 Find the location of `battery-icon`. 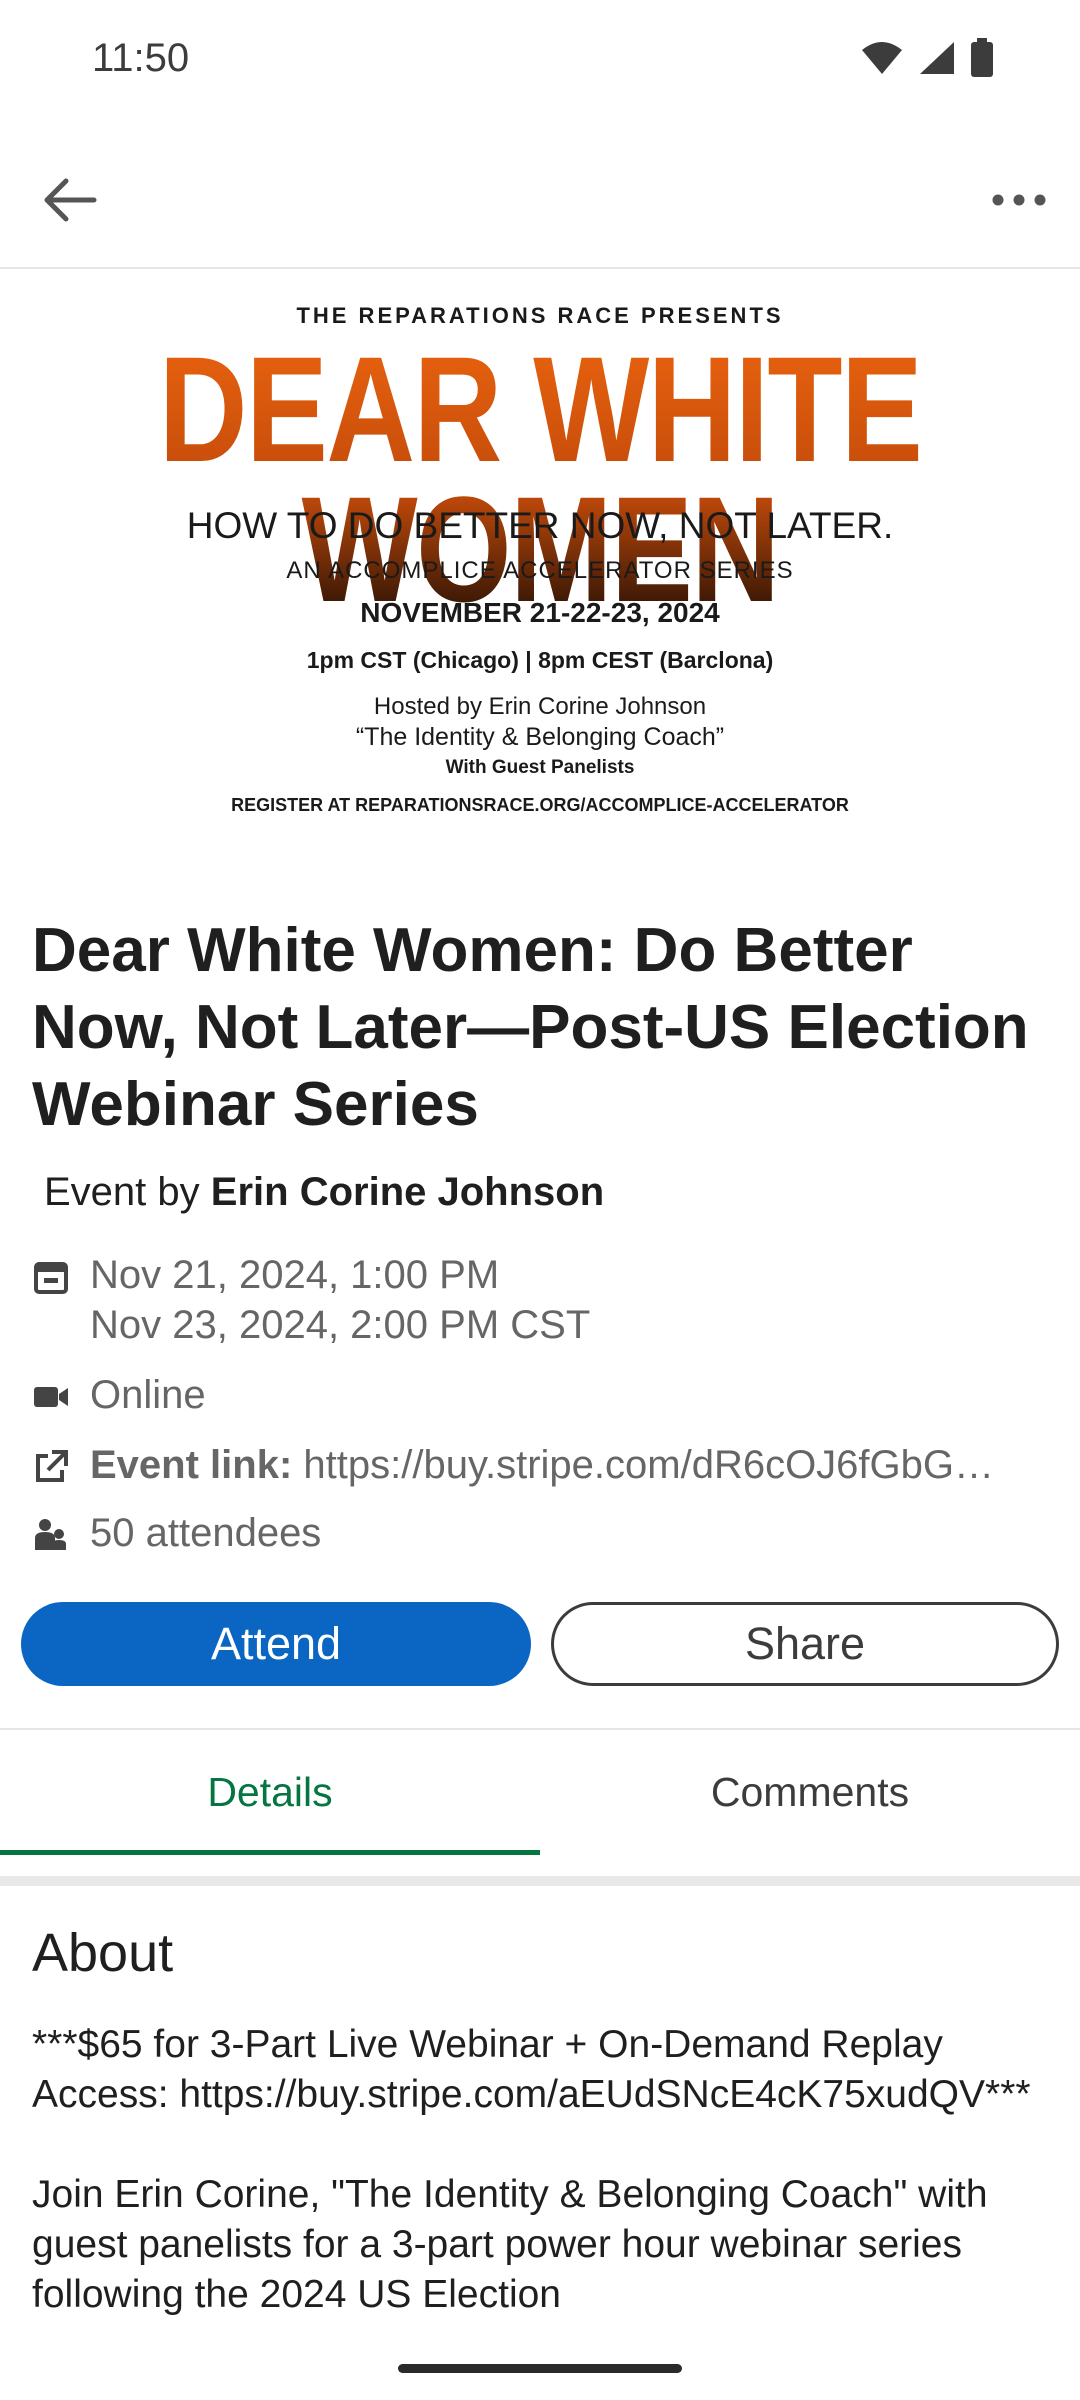

battery-icon is located at coordinates (982, 57).